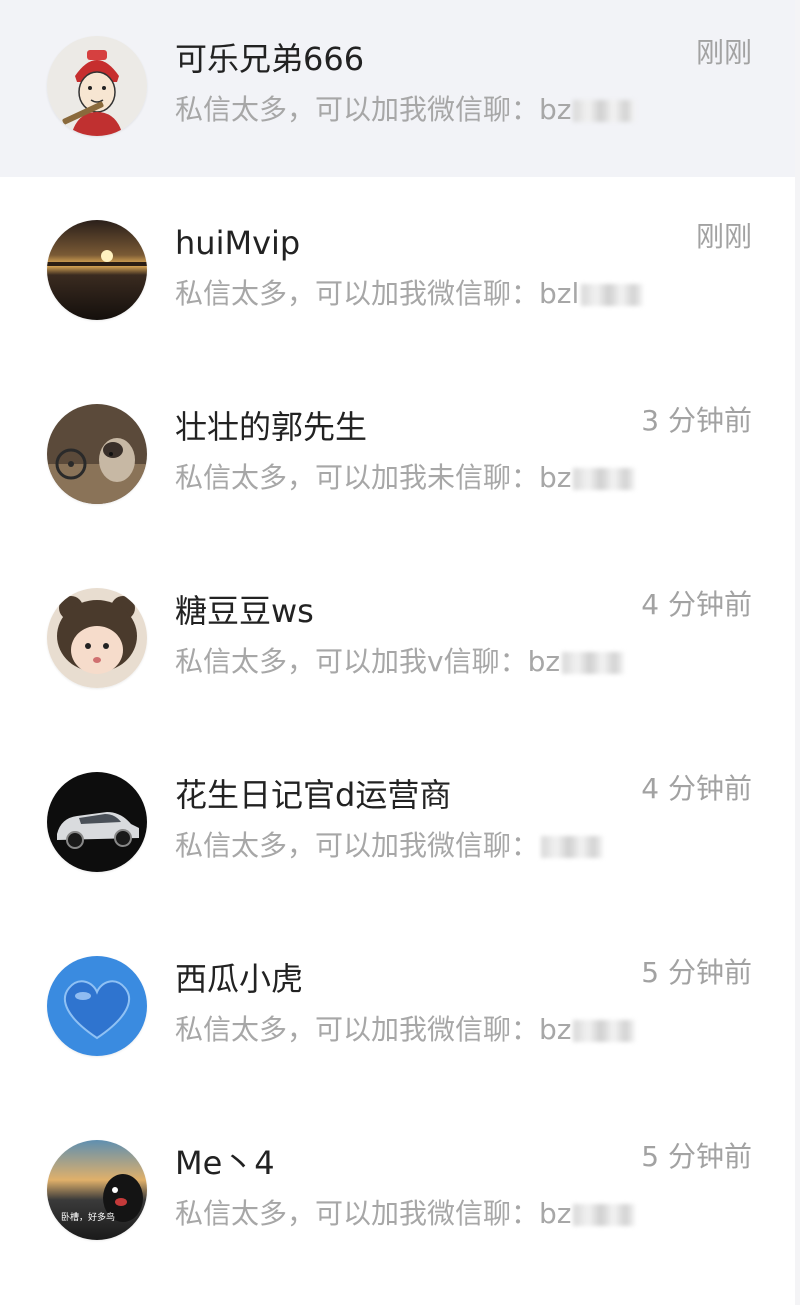 The width and height of the screenshot is (800, 1305). Describe the element at coordinates (88, 1217) in the screenshot. I see `avatar-caption: 卧槽，好多鸟` at that location.